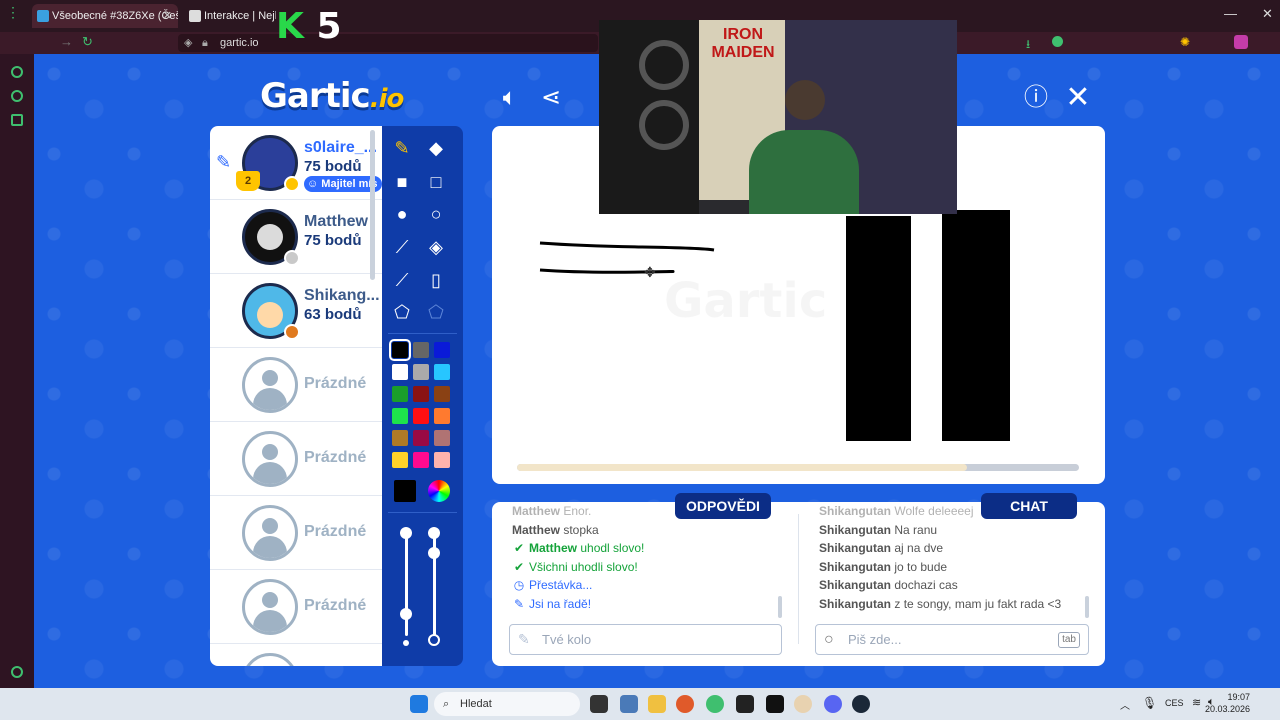  Describe the element at coordinates (579, 548) in the screenshot. I see `list-item: ✔ Matthew uhodl slovo!` at that location.